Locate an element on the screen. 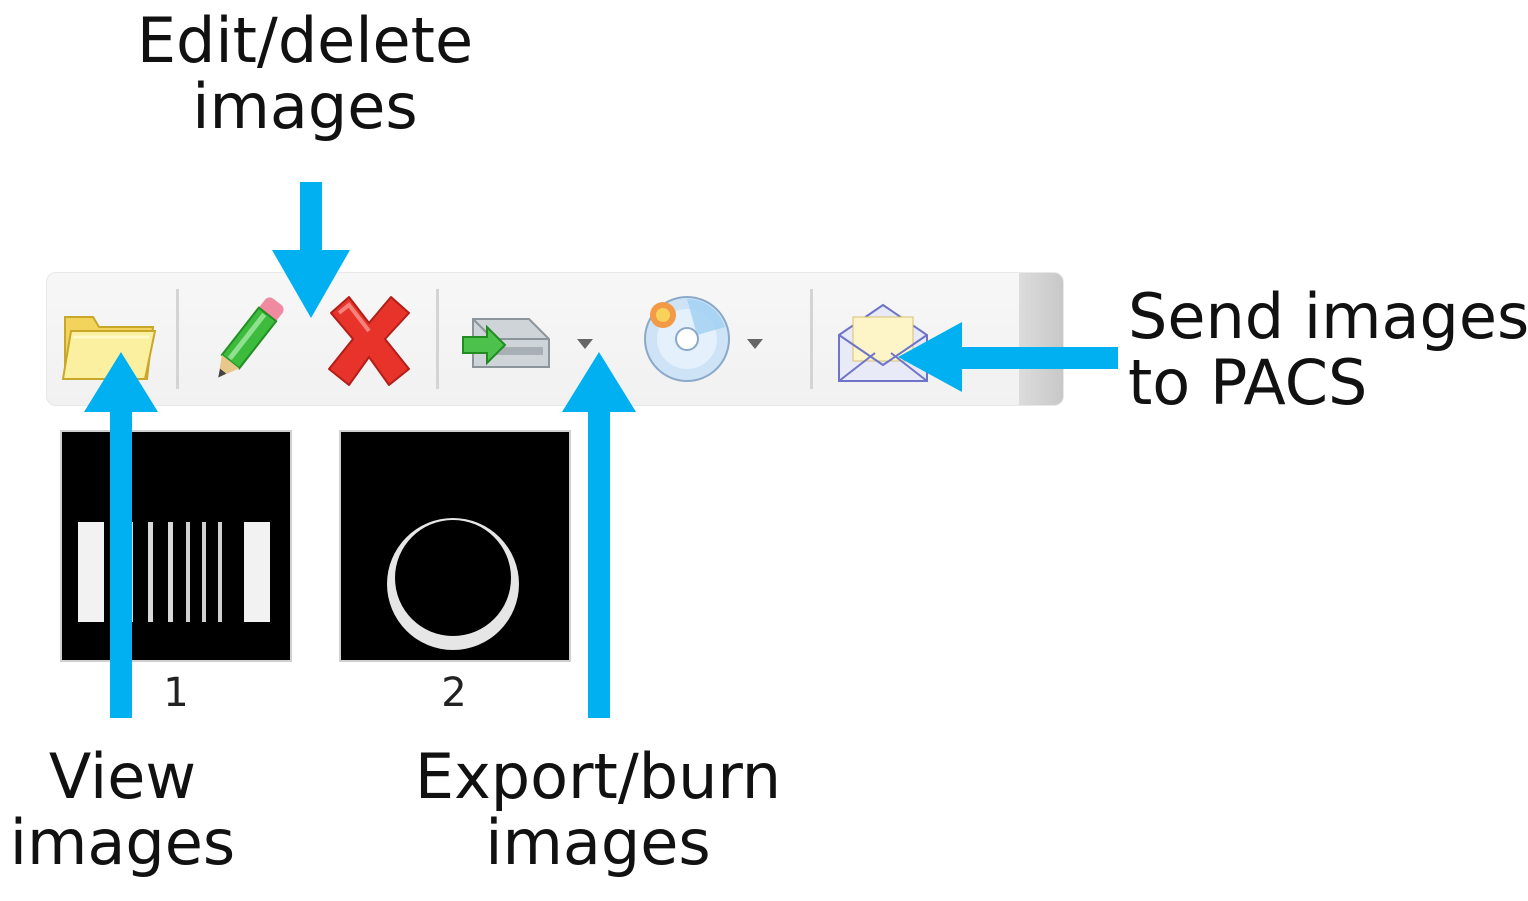  send-pacs-callout-line2: to PACS is located at coordinates (1248, 382).